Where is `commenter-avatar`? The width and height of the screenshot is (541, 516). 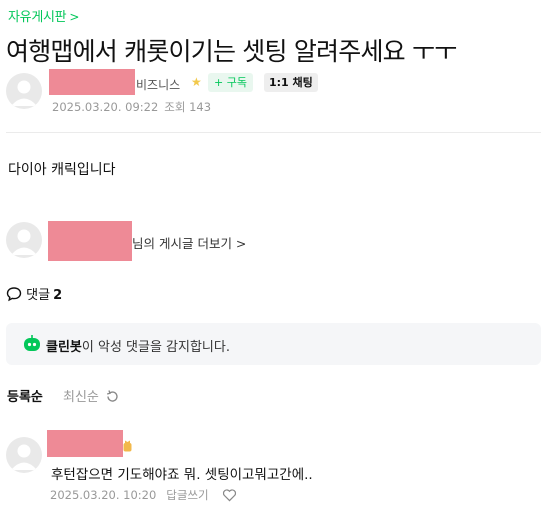 commenter-avatar is located at coordinates (24, 455).